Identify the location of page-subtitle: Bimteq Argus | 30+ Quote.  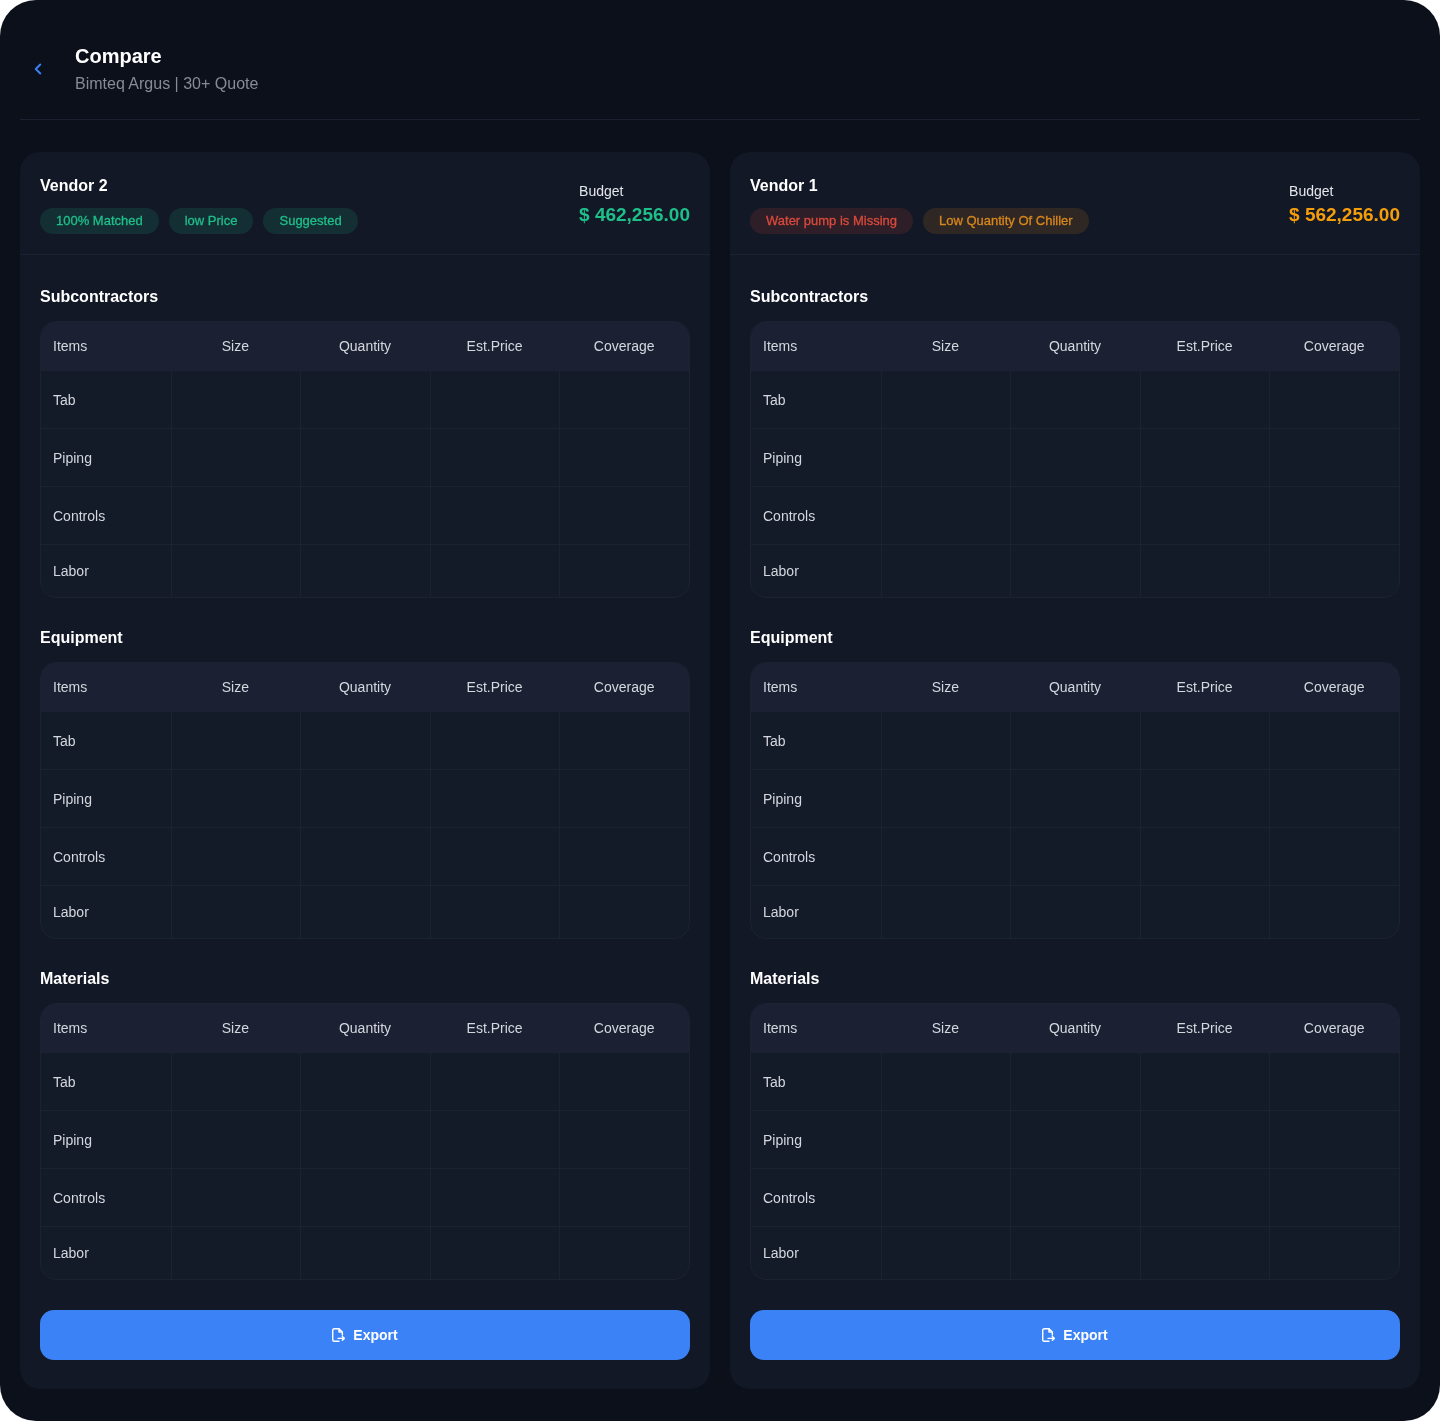
(167, 84).